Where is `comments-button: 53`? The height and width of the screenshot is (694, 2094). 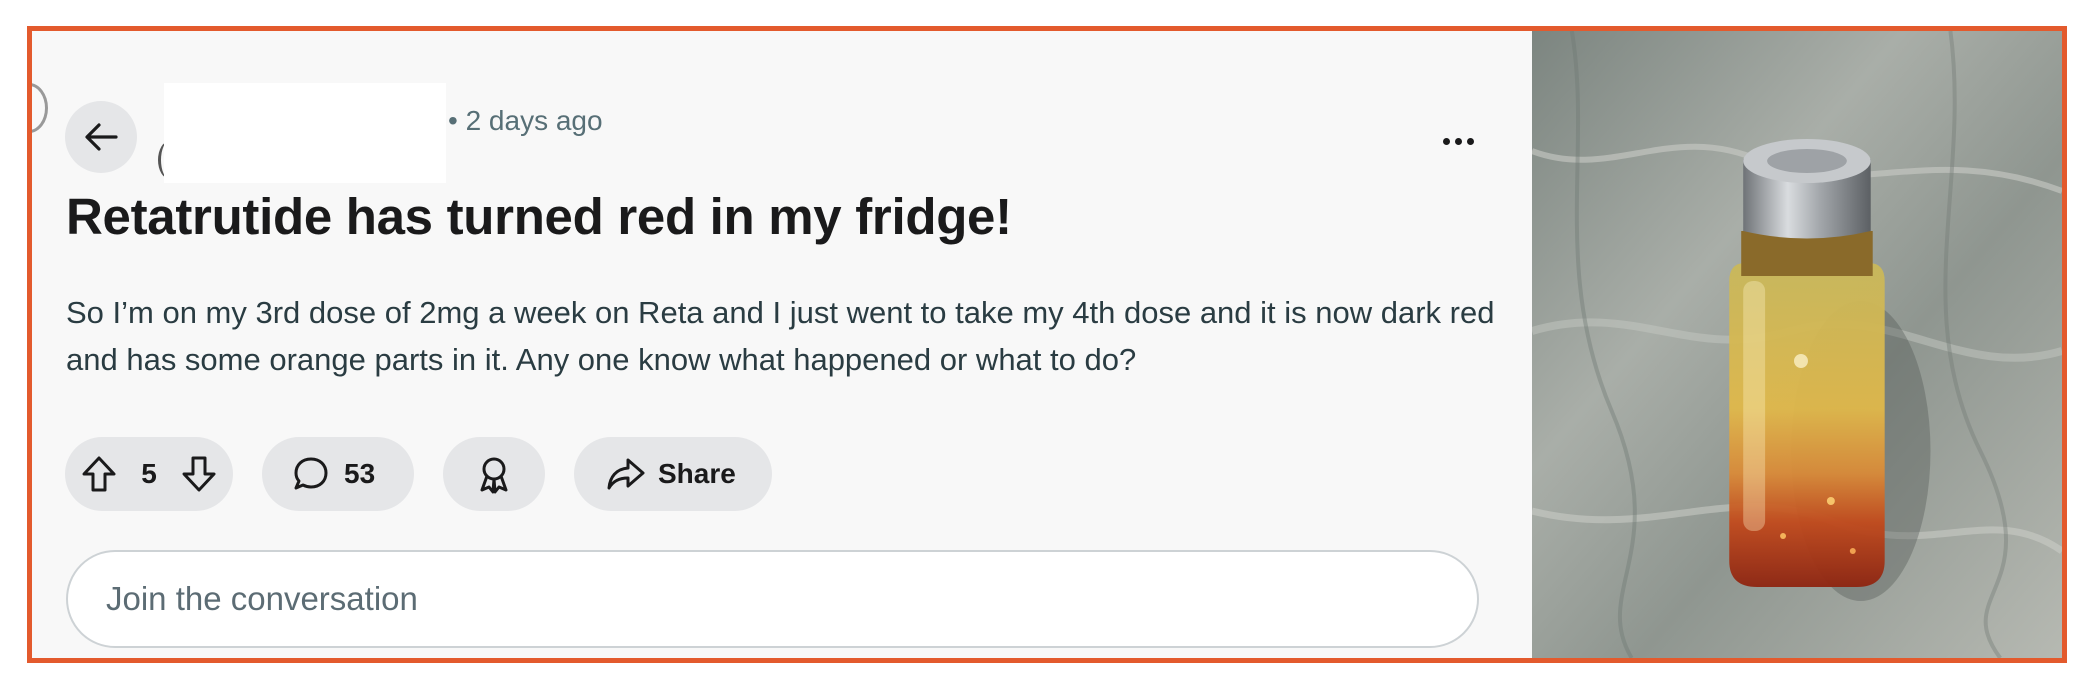 comments-button: 53 is located at coordinates (338, 474).